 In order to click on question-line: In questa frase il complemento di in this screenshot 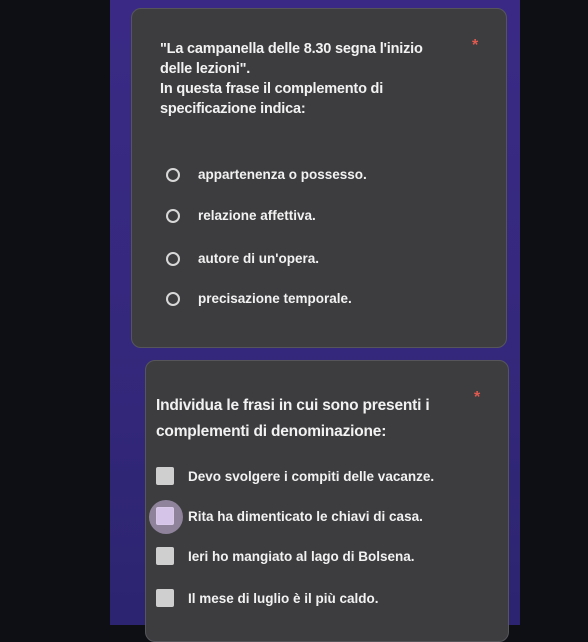, I will do `click(272, 89)`.